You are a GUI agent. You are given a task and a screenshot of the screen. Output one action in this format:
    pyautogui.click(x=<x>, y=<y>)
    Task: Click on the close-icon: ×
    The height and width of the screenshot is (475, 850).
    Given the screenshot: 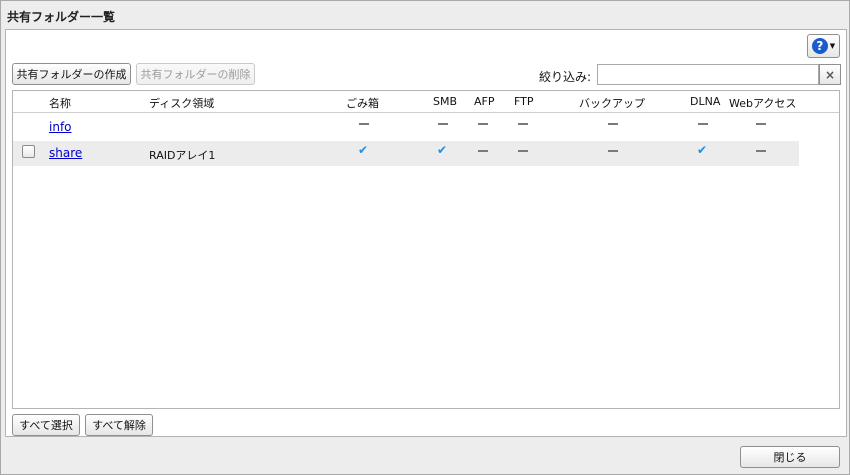 What is the action you would take?
    pyautogui.click(x=830, y=74)
    